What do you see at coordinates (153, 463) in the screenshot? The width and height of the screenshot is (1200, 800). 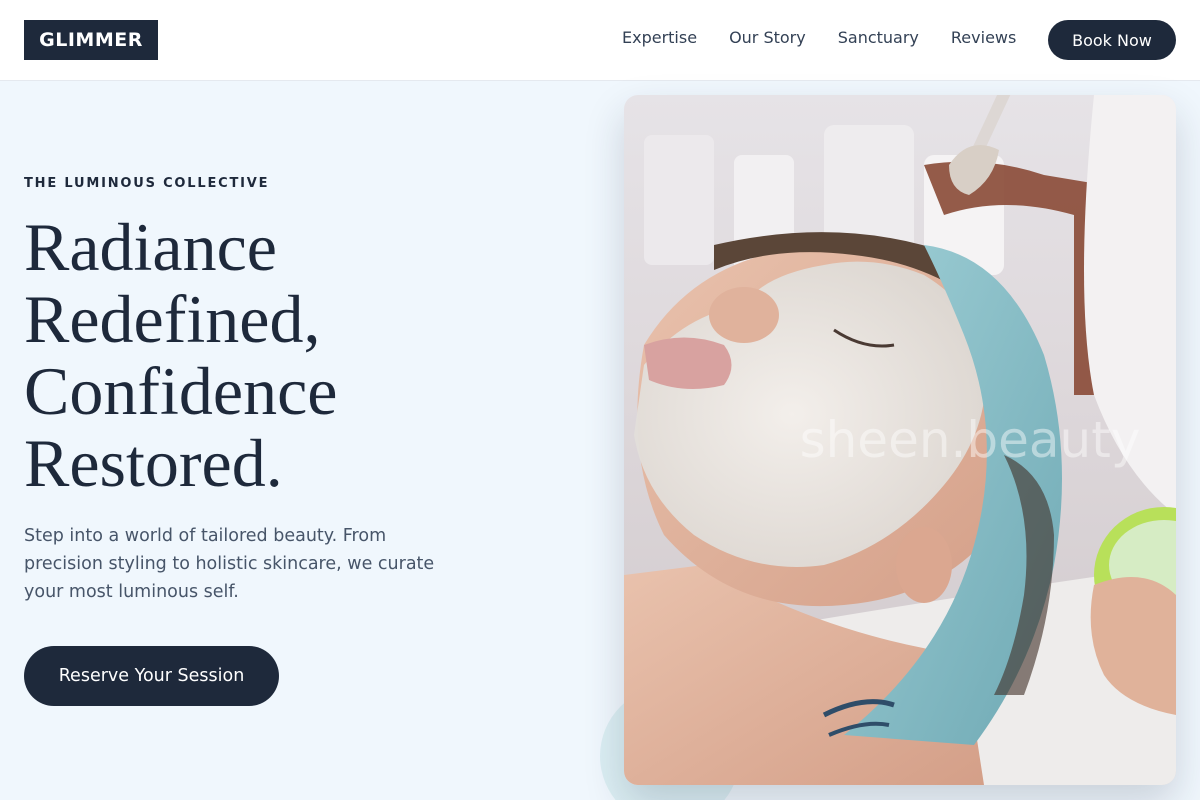 I see `headline-line-4: Restored.` at bounding box center [153, 463].